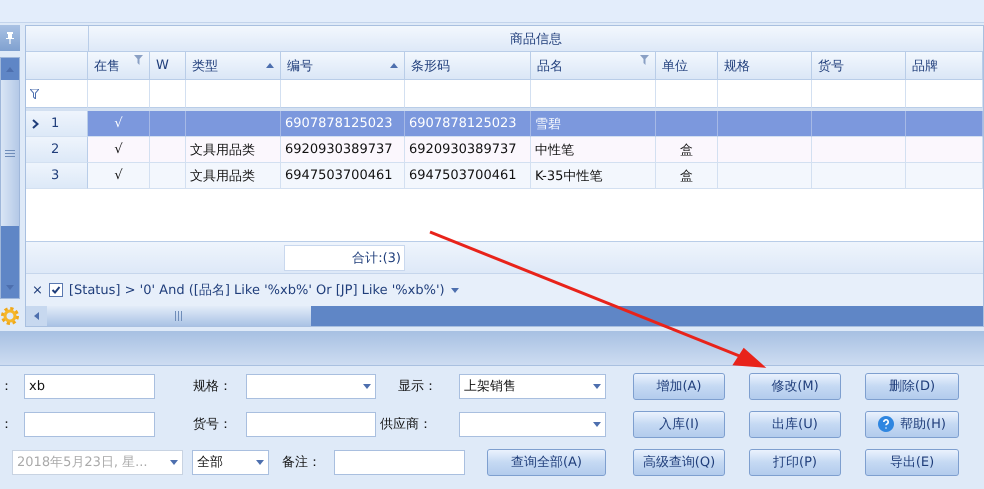  I want to click on dropdown-field: 全部, so click(230, 462).